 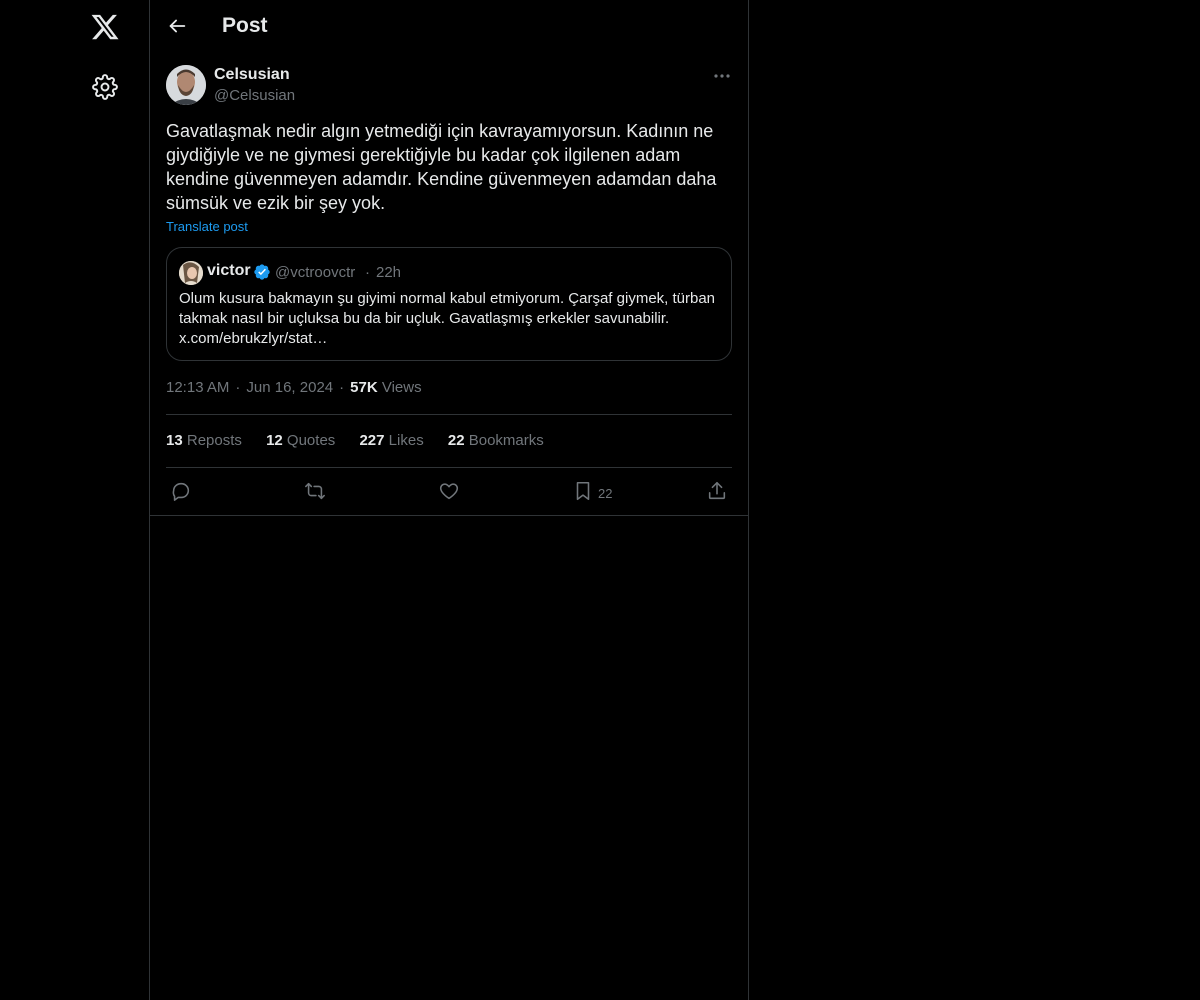 I want to click on arrow-left-icon, so click(x=177, y=26).